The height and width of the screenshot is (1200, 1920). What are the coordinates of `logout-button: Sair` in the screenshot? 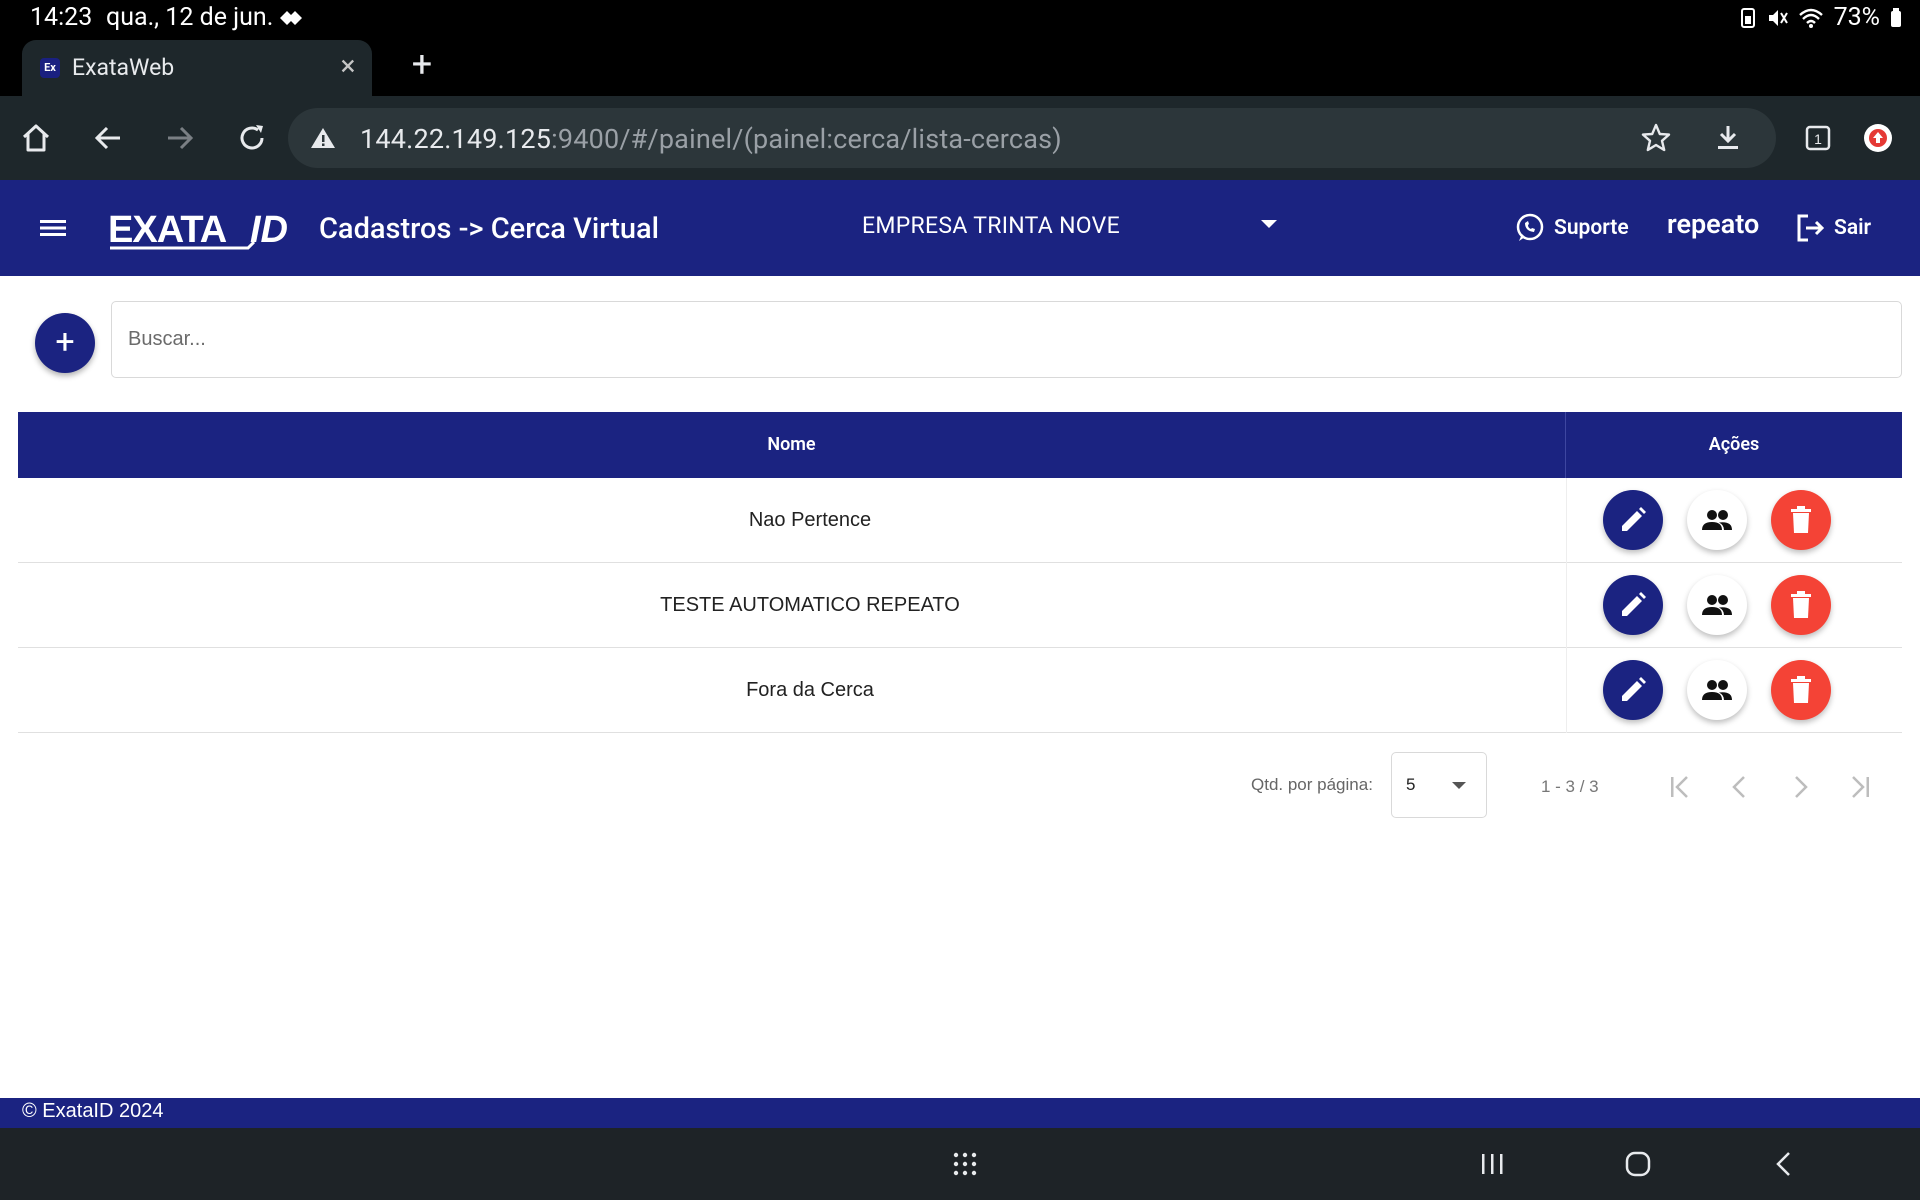 It's located at (1832, 228).